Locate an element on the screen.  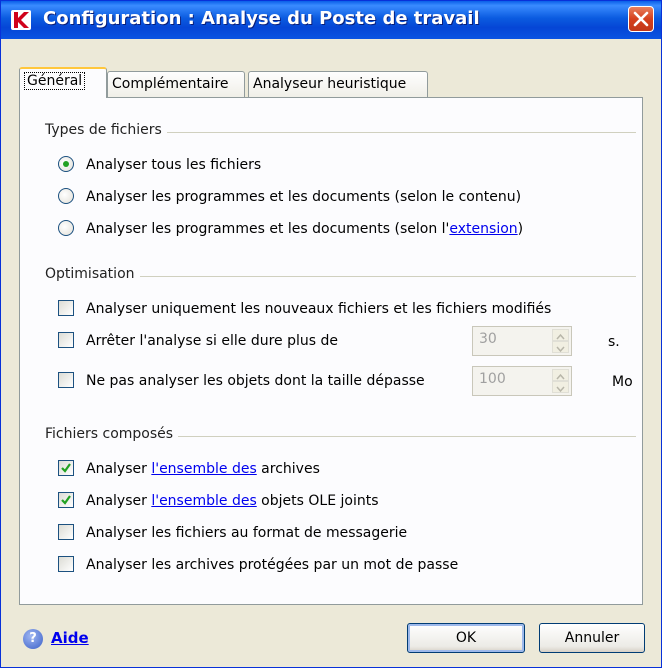
close-button is located at coordinates (641, 19).